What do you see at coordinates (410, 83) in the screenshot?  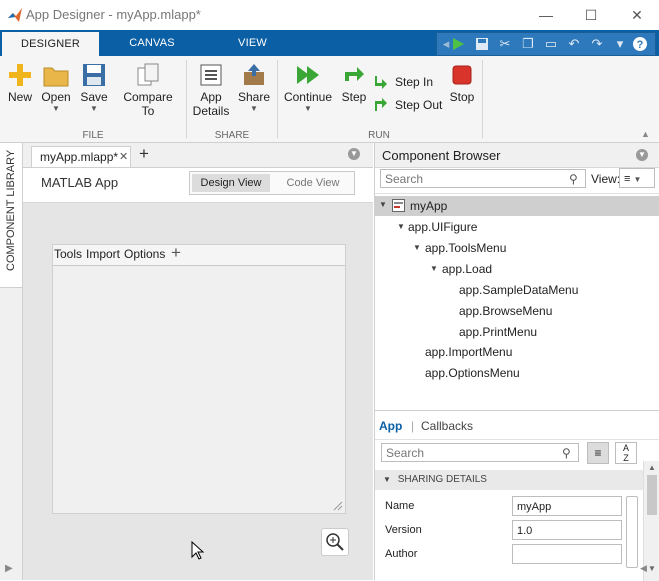 I see `step-in-button: Step In` at bounding box center [410, 83].